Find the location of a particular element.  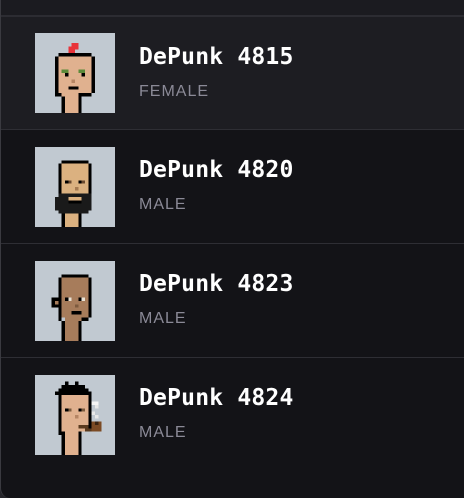

punk-pipe-avatar is located at coordinates (75, 415).